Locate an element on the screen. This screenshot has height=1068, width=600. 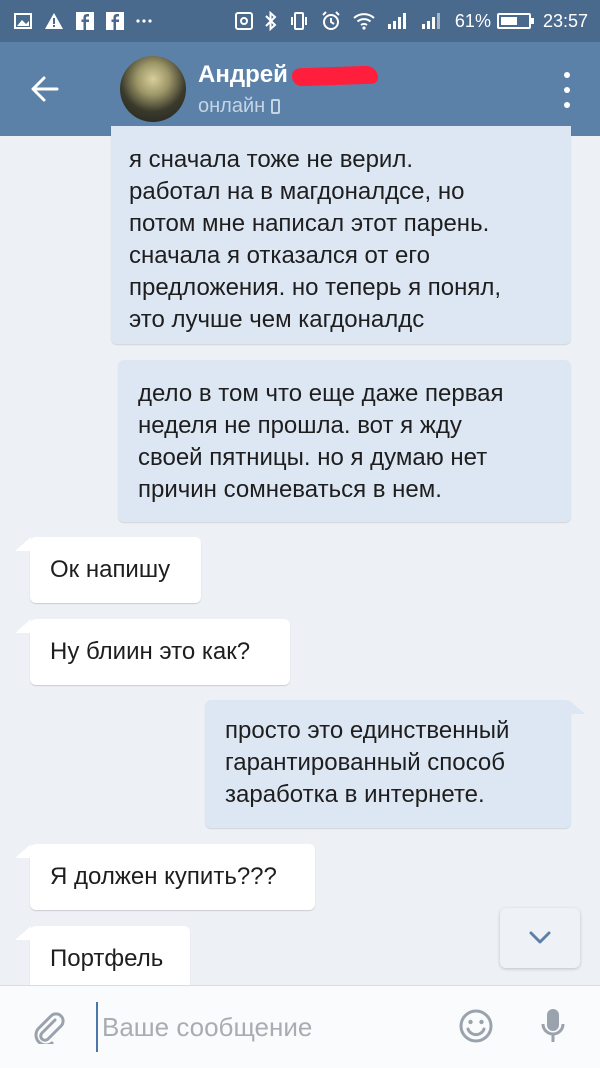
contact-info: Андрей онлайн is located at coordinates (288, 89).